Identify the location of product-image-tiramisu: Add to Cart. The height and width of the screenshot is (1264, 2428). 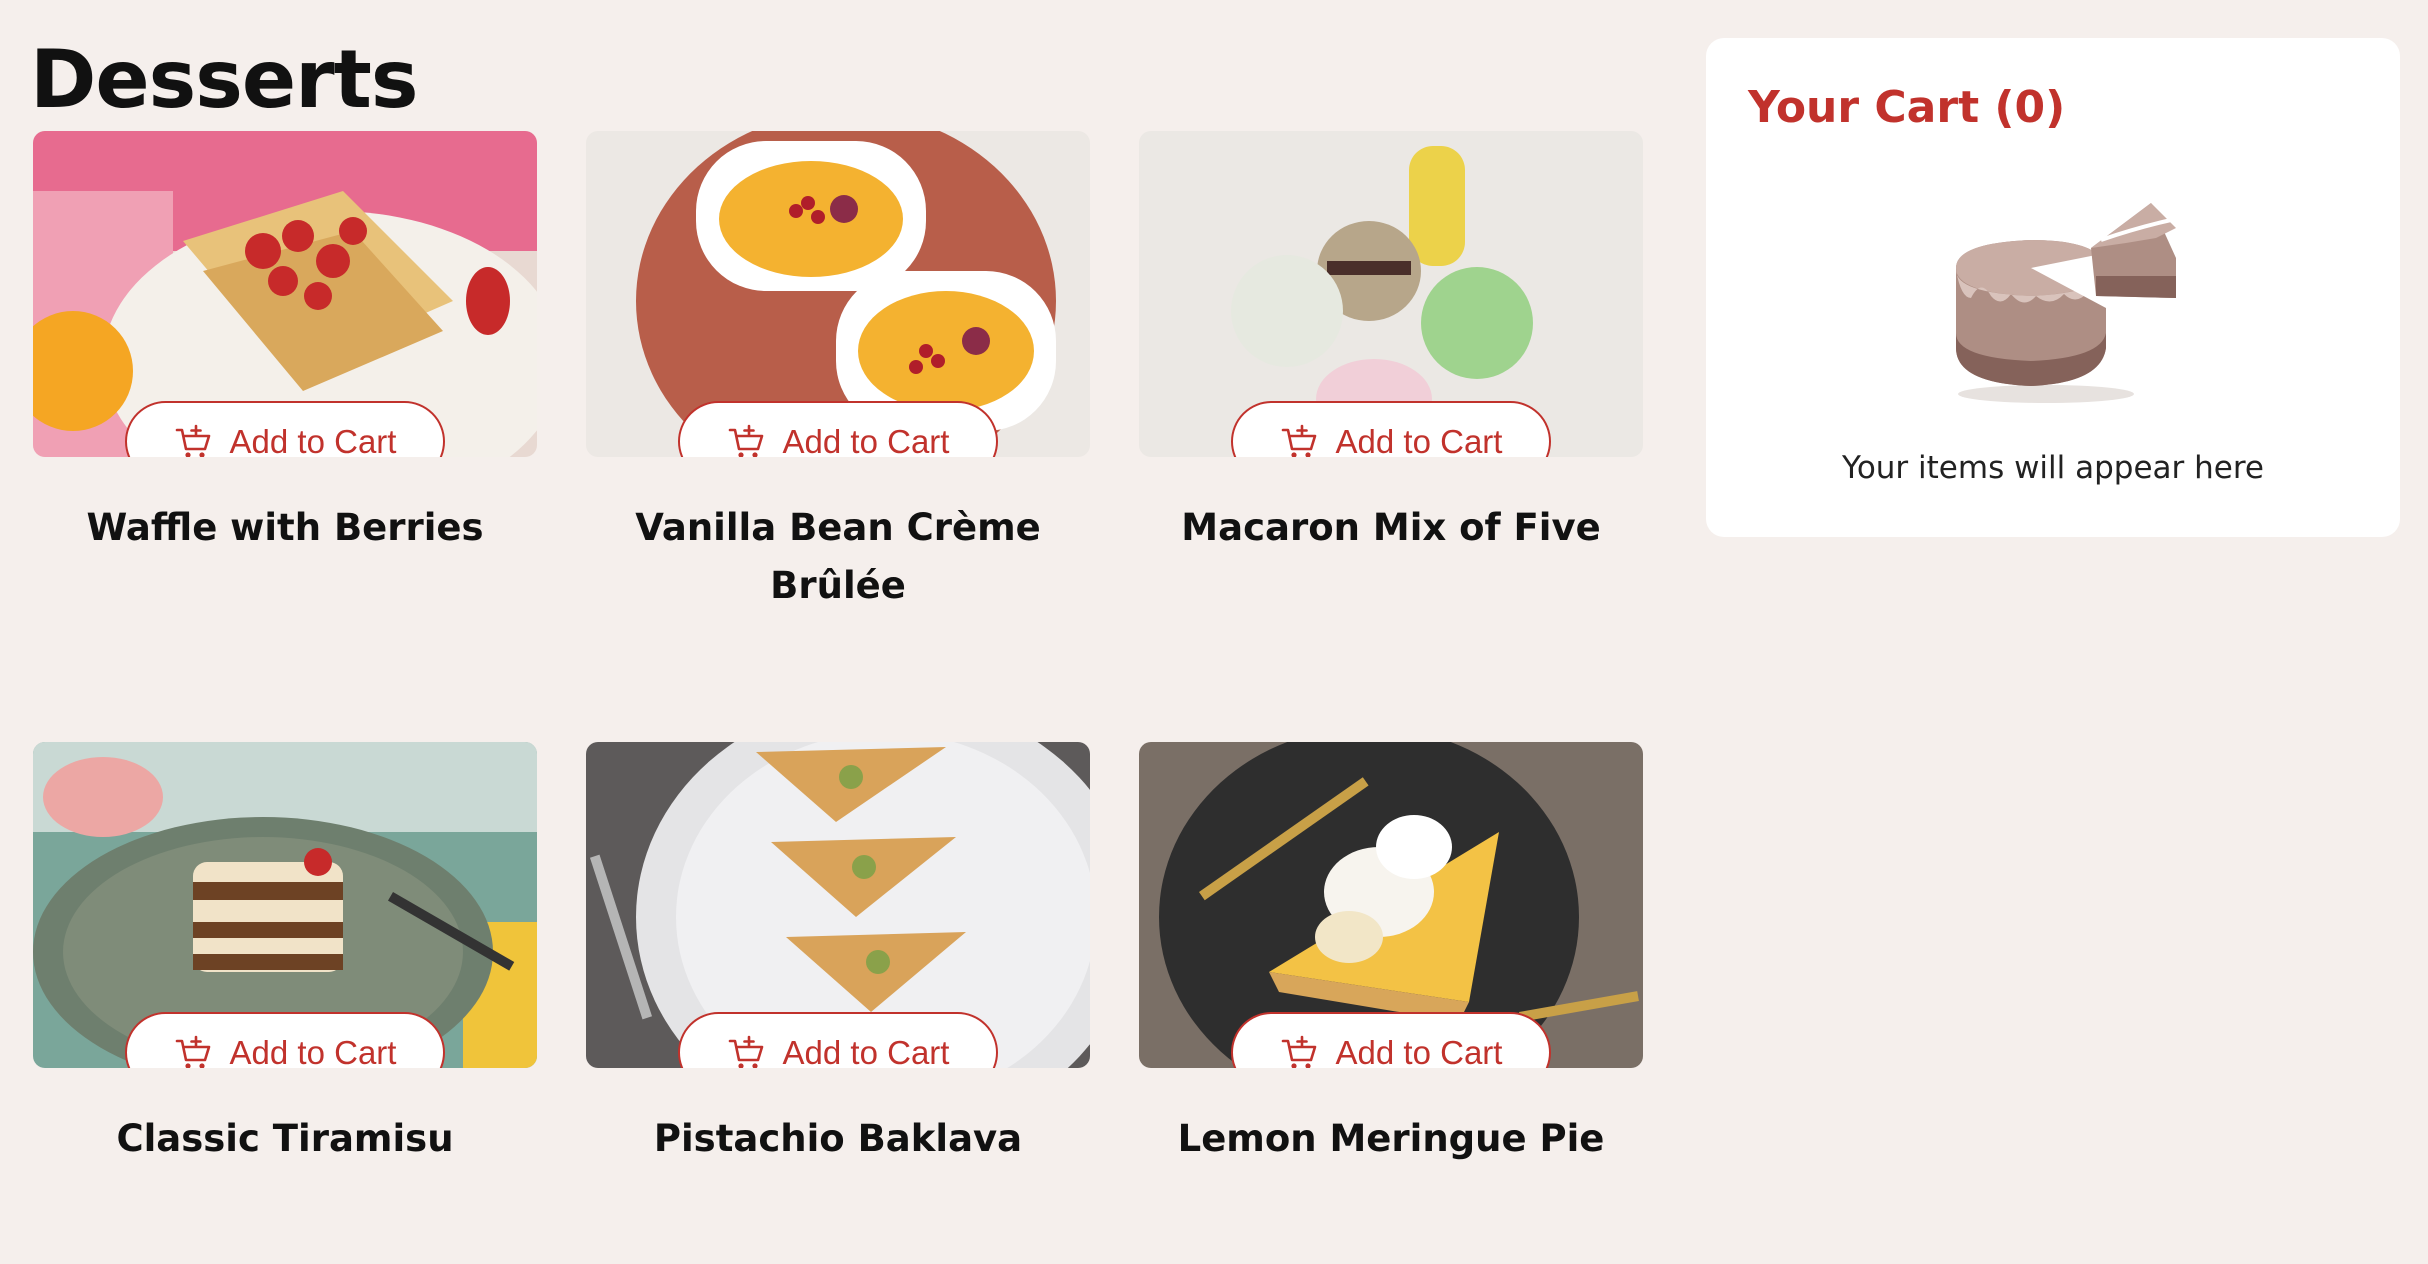
(285, 905).